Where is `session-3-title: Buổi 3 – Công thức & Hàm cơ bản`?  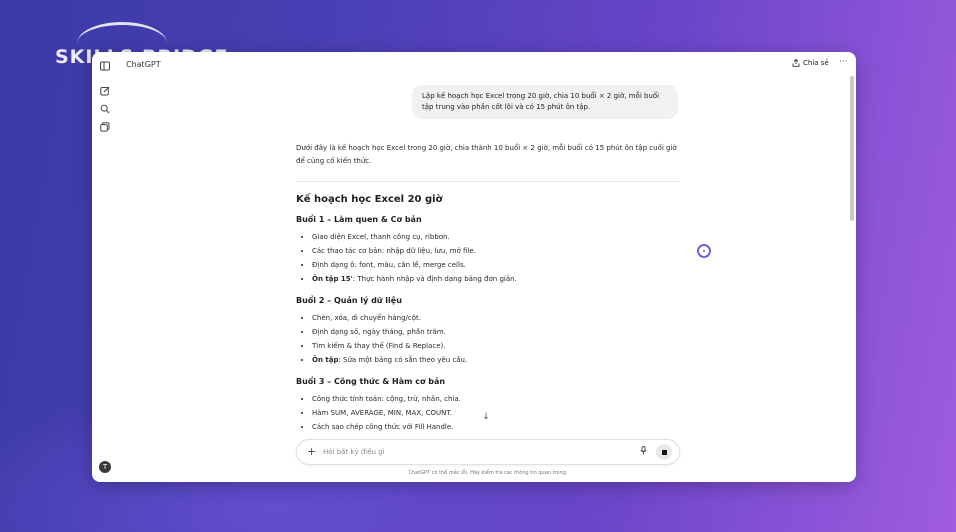
session-3-title: Buổi 3 – Công thức & Hàm cơ bản is located at coordinates (371, 381).